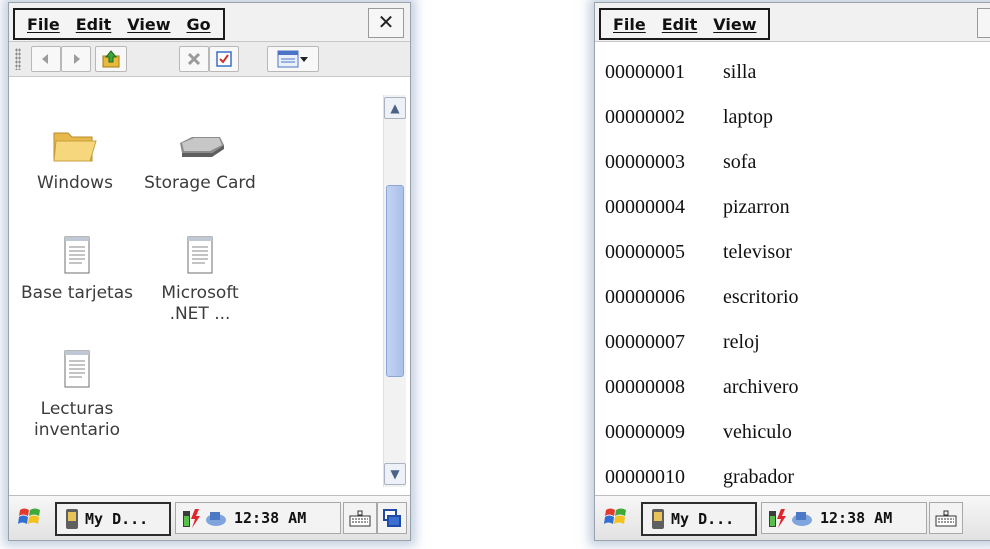 The image size is (990, 549). What do you see at coordinates (645, 432) in the screenshot?
I see `item-code: 00000009` at bounding box center [645, 432].